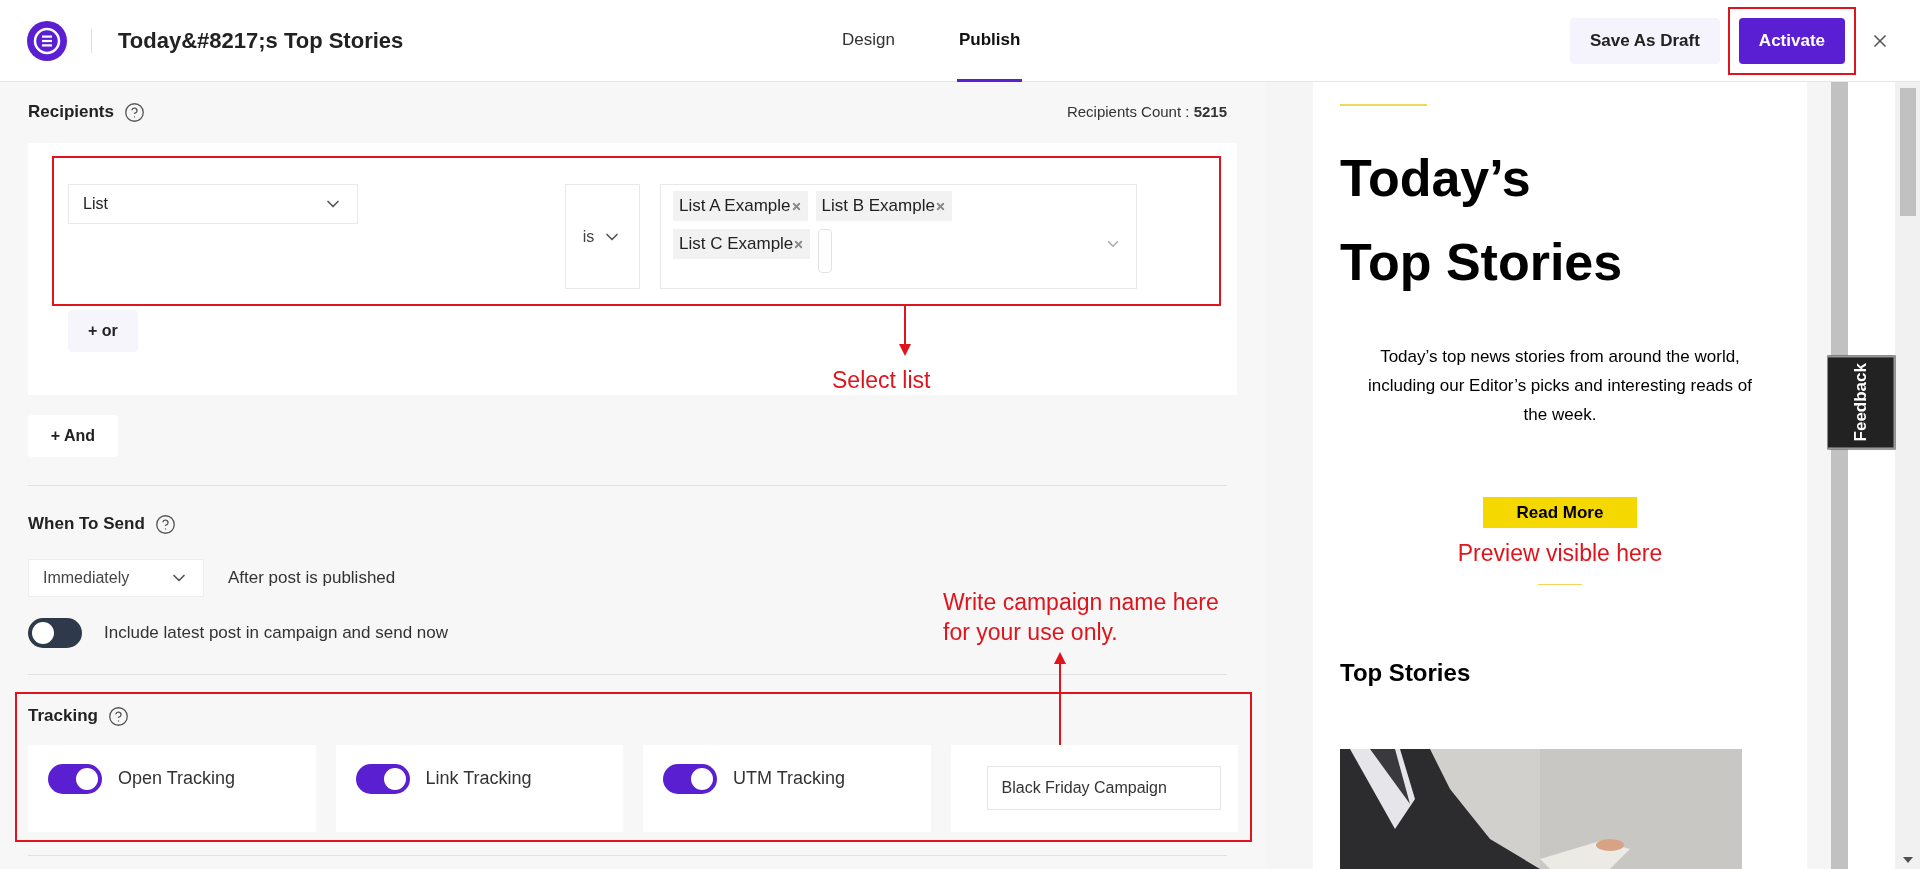  Describe the element at coordinates (883, 206) in the screenshot. I see `list-tag: List B Example` at that location.